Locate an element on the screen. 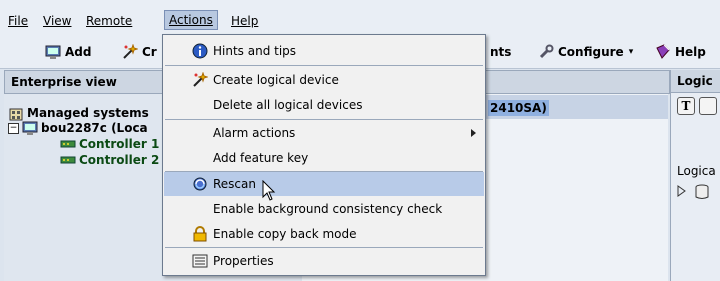 Image resolution: width=720 pixels, height=281 pixels. events-button: nts is located at coordinates (500, 52).